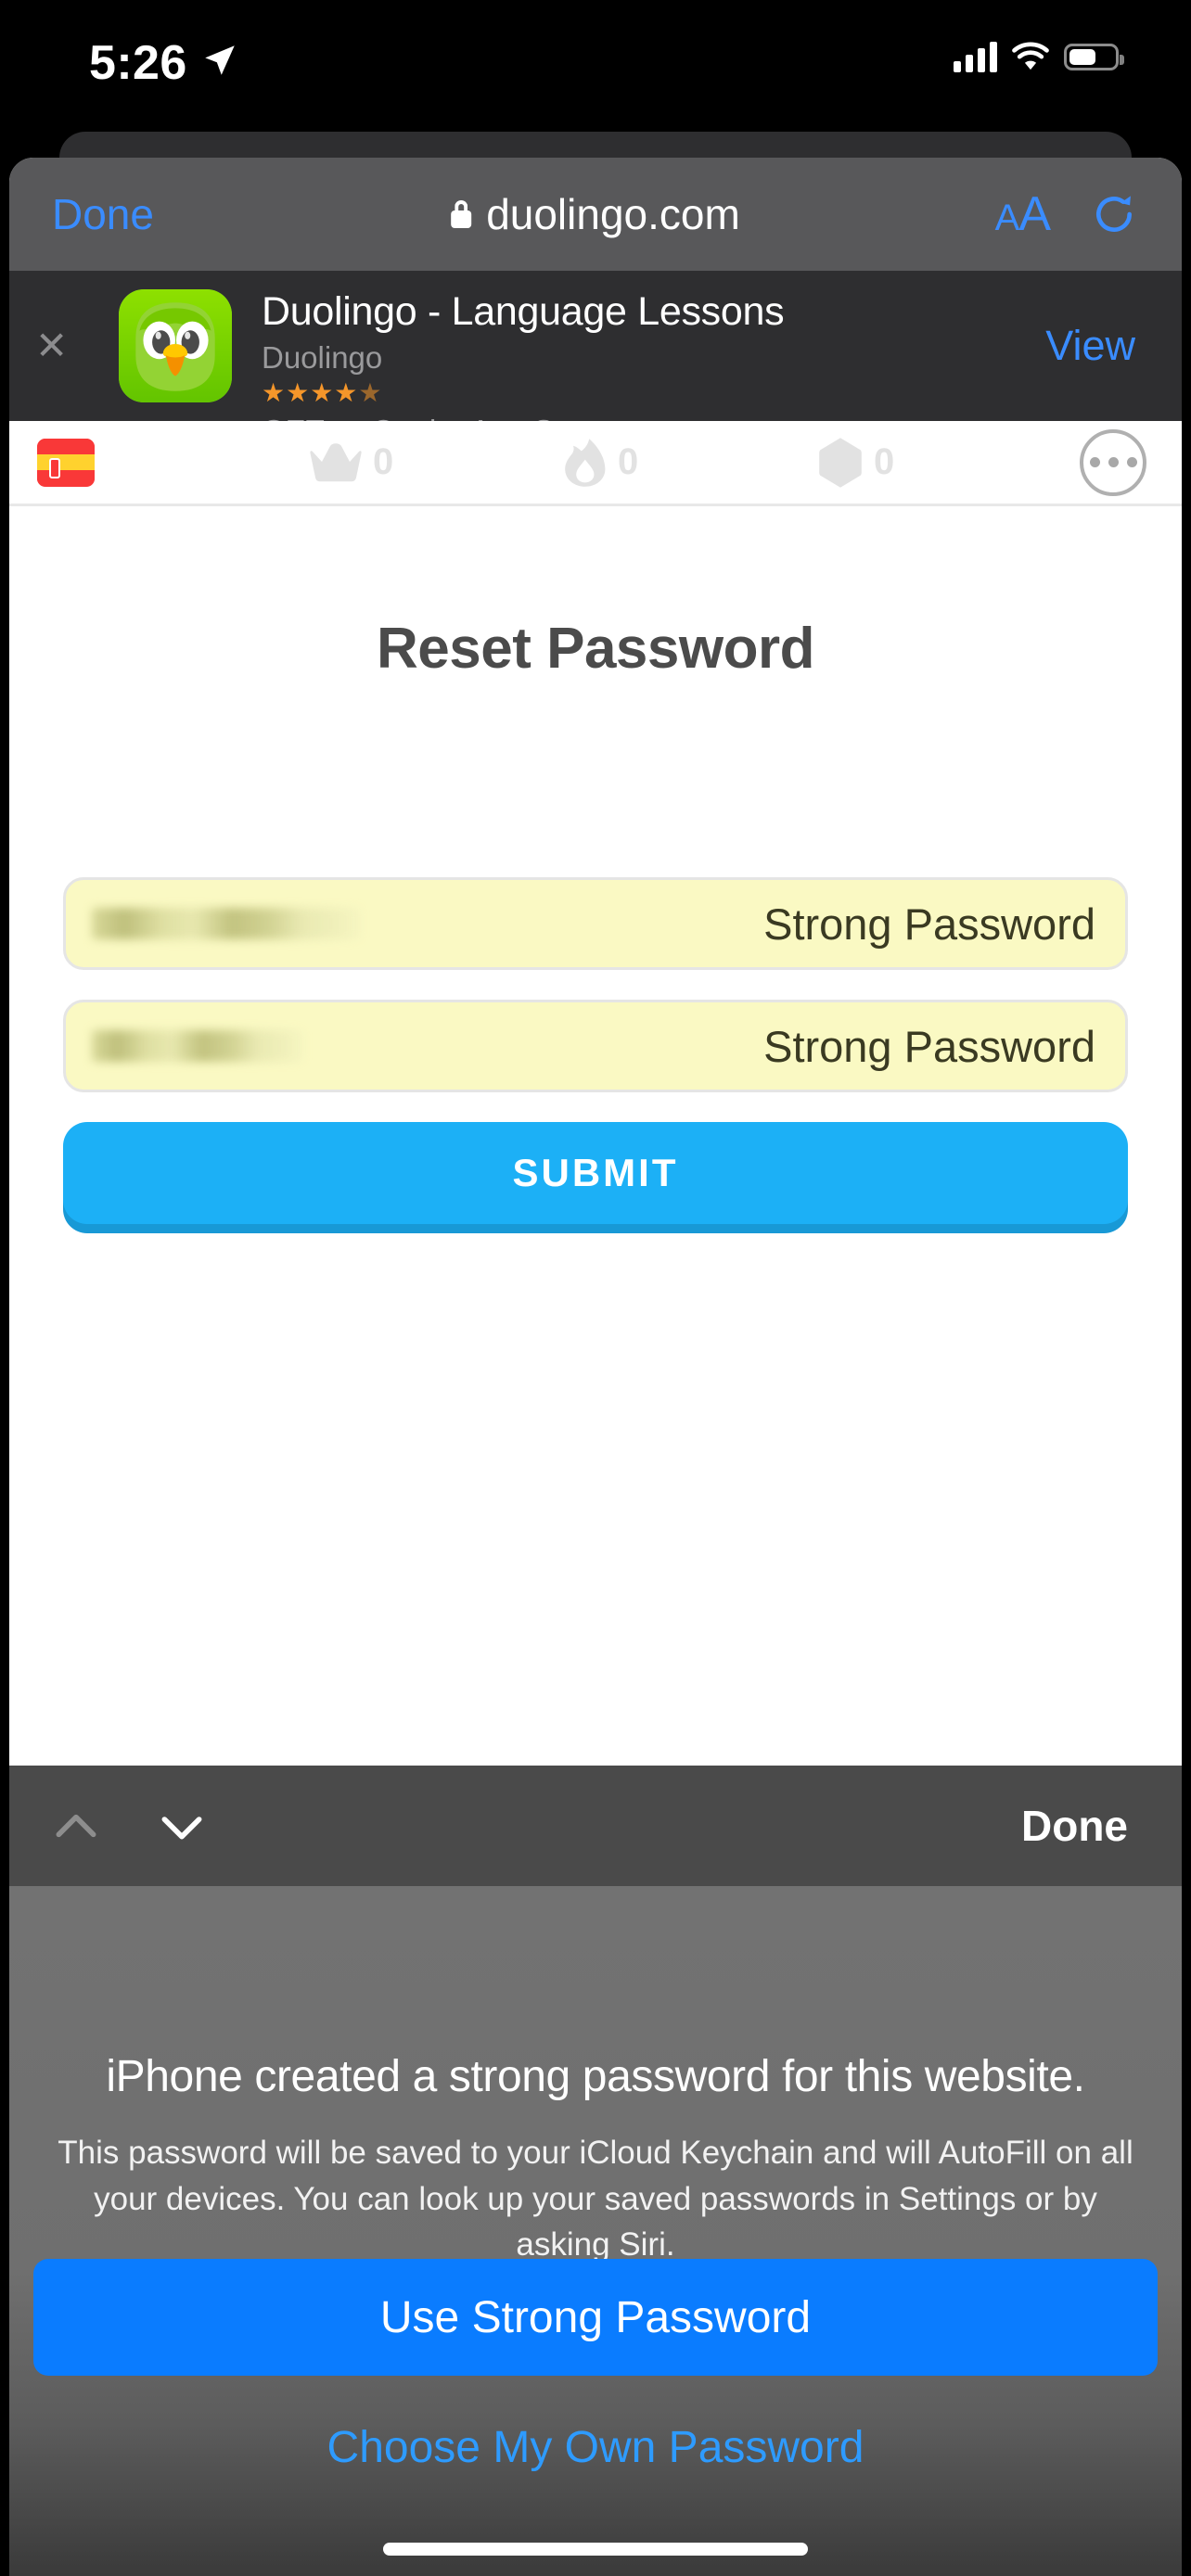  What do you see at coordinates (51, 345) in the screenshot?
I see `close-x-icon: ✕` at bounding box center [51, 345].